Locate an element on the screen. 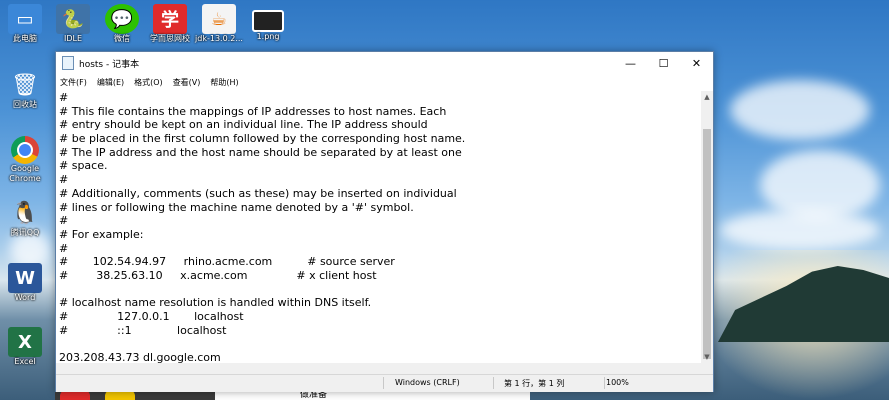  image-file-icon is located at coordinates (268, 21).